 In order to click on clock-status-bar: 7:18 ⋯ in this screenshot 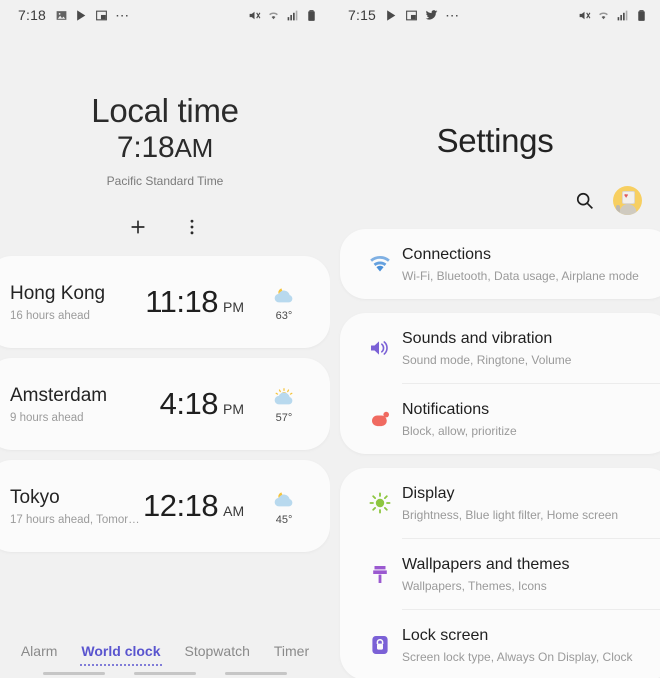, I will do `click(165, 15)`.